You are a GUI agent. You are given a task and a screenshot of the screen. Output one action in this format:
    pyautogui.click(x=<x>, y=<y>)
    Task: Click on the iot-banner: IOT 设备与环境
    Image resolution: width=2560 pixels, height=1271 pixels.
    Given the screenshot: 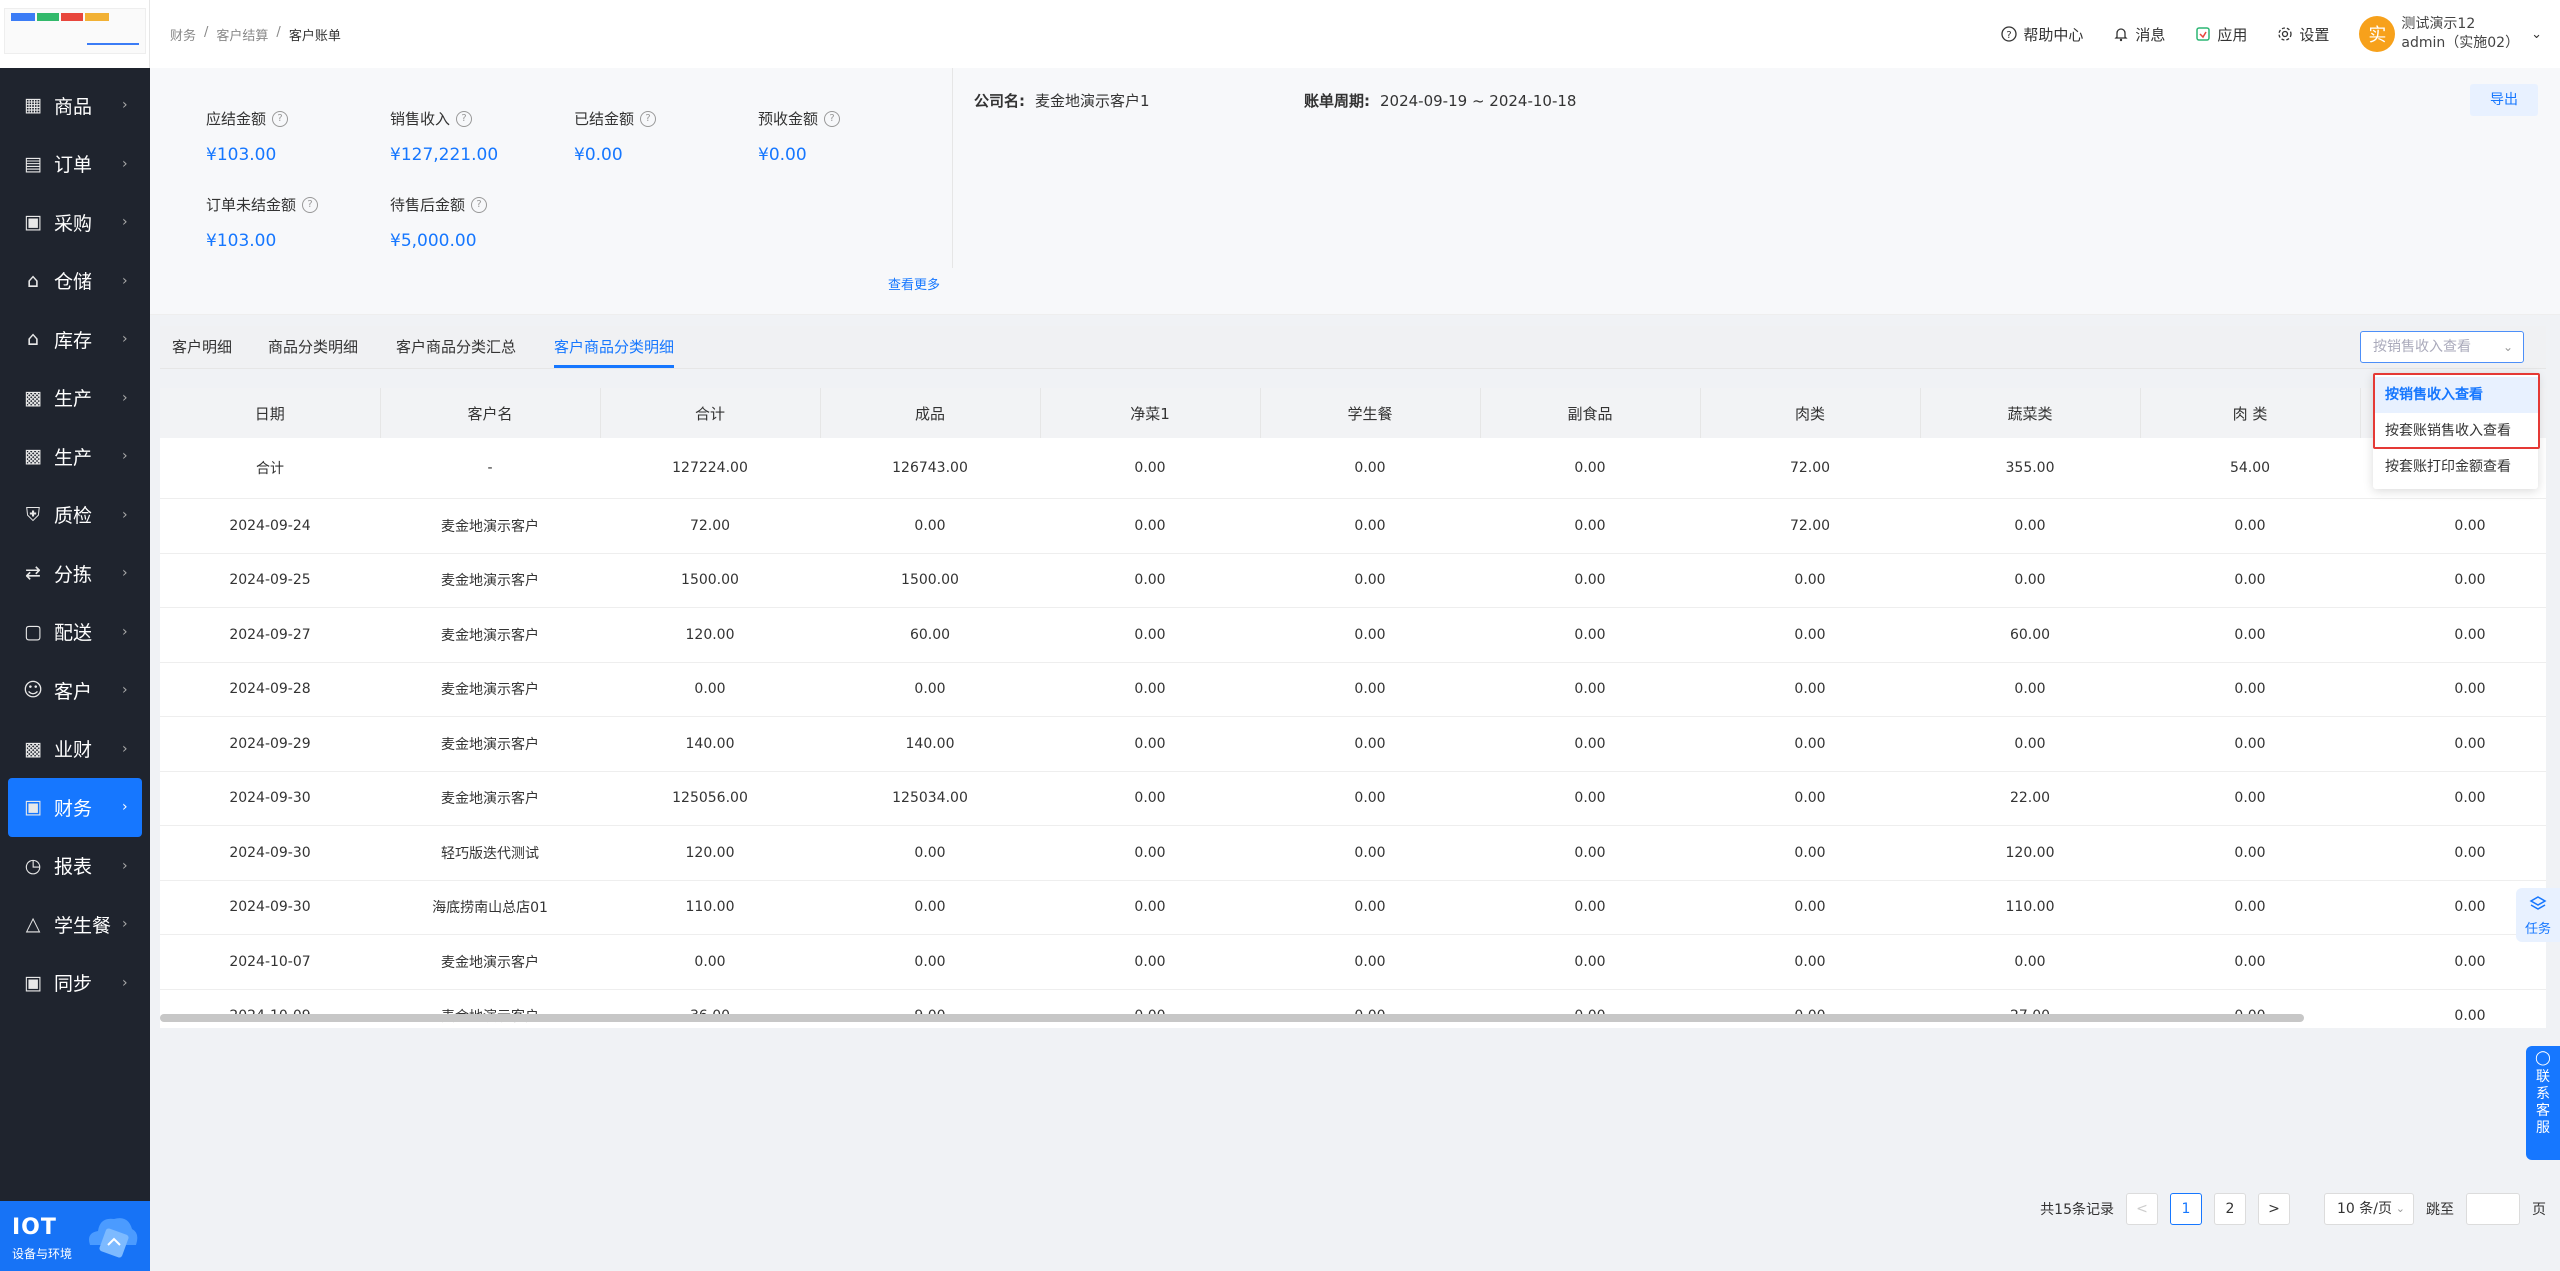 What is the action you would take?
    pyautogui.click(x=75, y=1236)
    